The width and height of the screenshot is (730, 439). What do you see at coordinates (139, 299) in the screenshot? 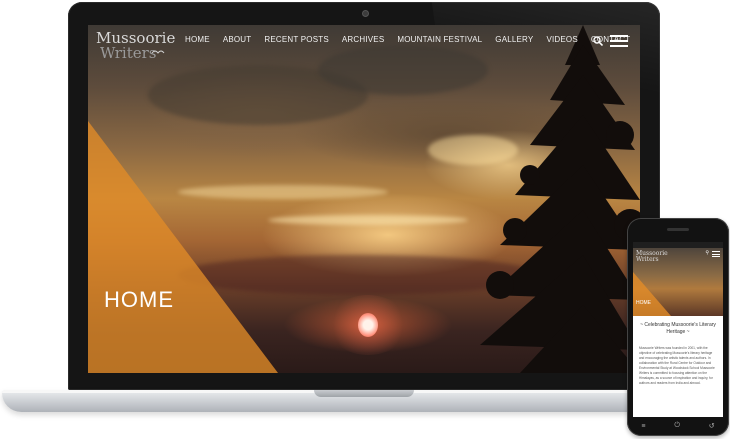
I see `hero-title: HOME` at bounding box center [139, 299].